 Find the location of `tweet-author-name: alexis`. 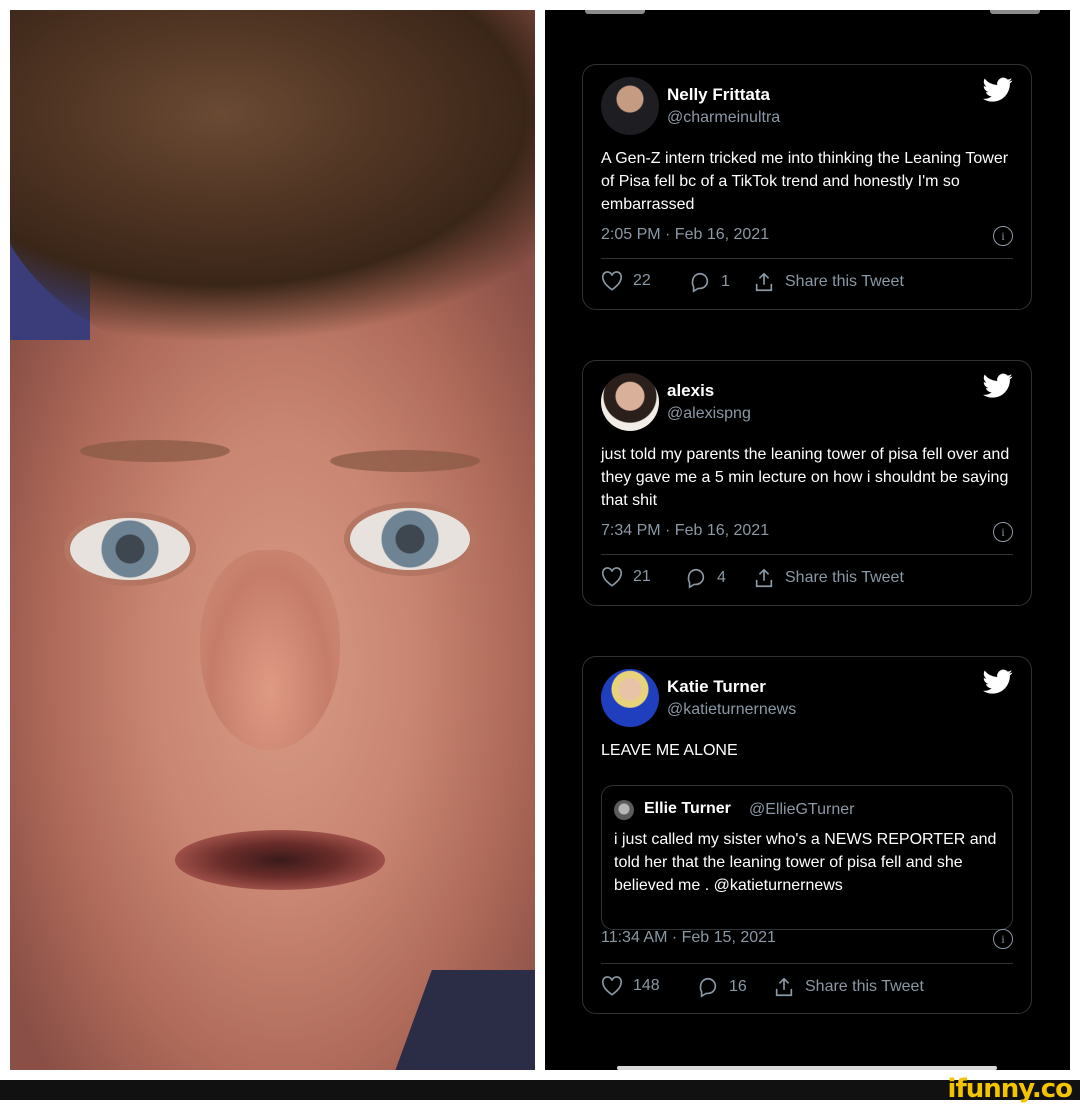

tweet-author-name: alexis is located at coordinates (690, 391).